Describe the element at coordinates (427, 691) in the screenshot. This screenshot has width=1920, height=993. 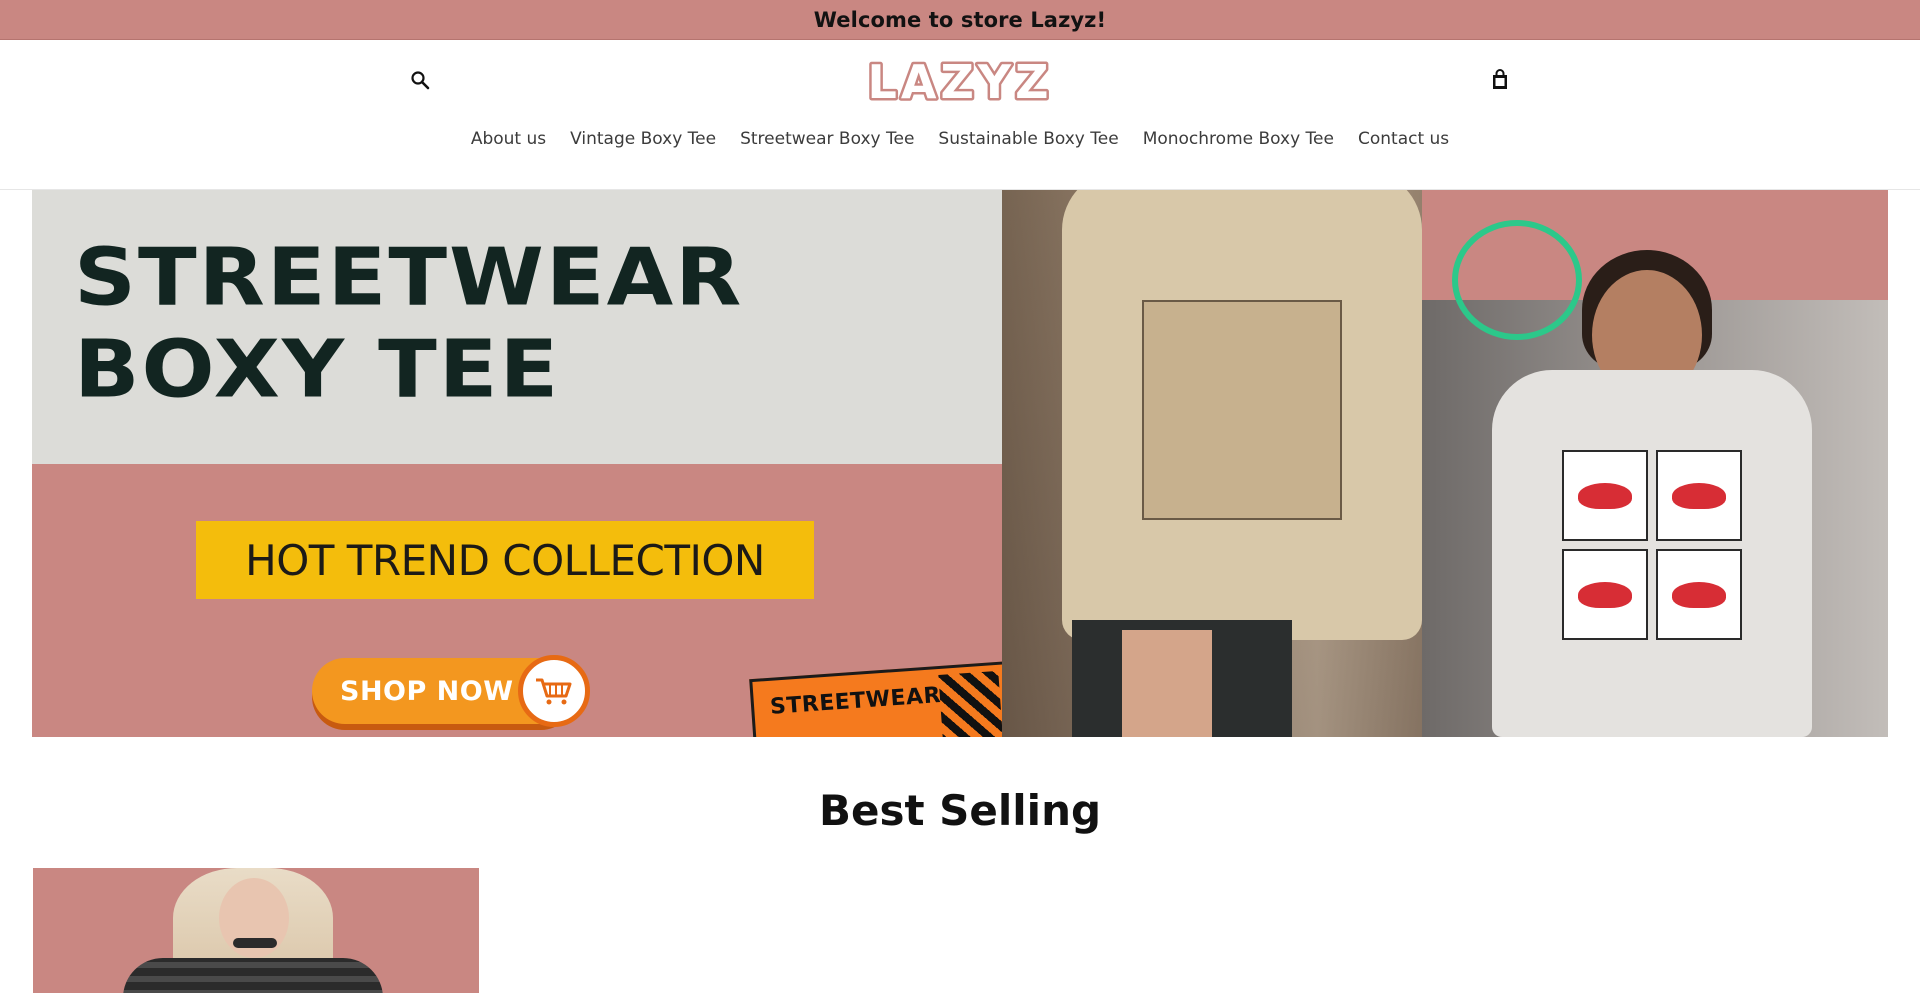
I see `shop-now-label: SHOP NOW` at that location.